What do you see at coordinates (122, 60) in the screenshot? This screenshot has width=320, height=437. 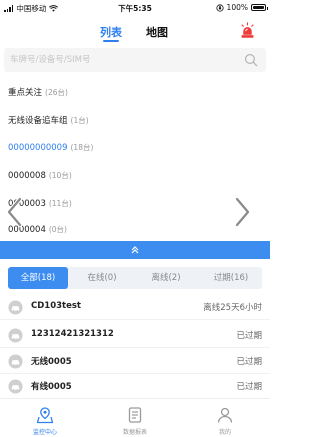 I see `search-input` at bounding box center [122, 60].